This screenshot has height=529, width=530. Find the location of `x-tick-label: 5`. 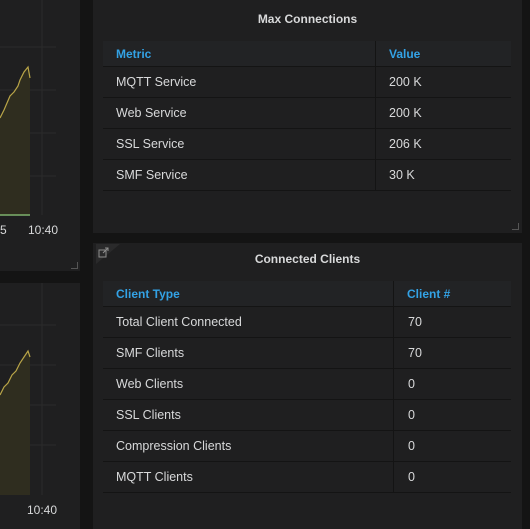

x-tick-label: 5 is located at coordinates (3, 230).